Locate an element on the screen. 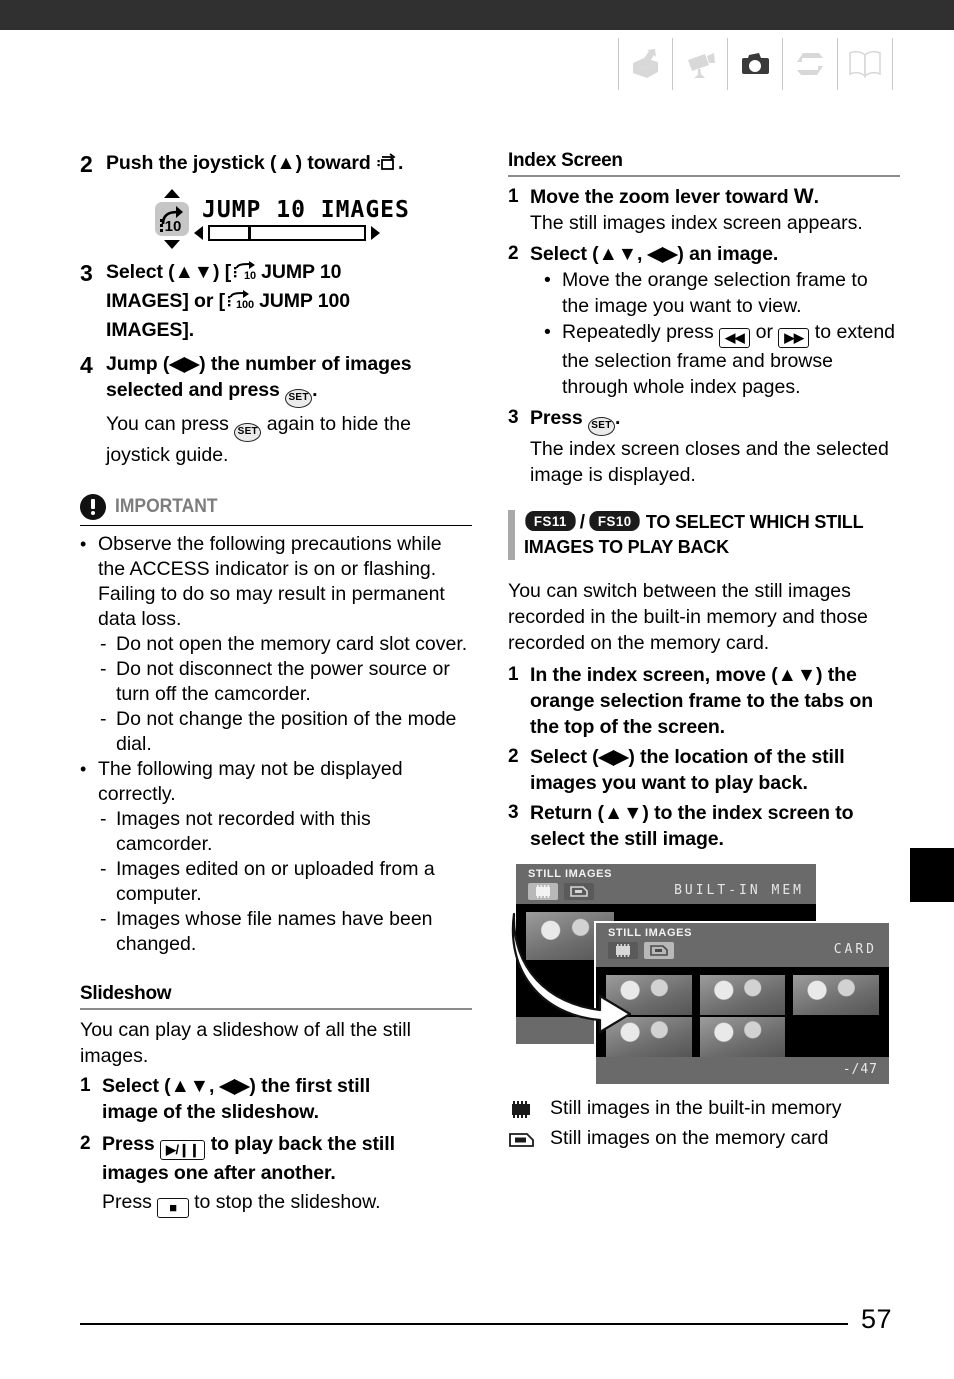 The image size is (954, 1379). jump-10-value: 10 is located at coordinates (250, 275).